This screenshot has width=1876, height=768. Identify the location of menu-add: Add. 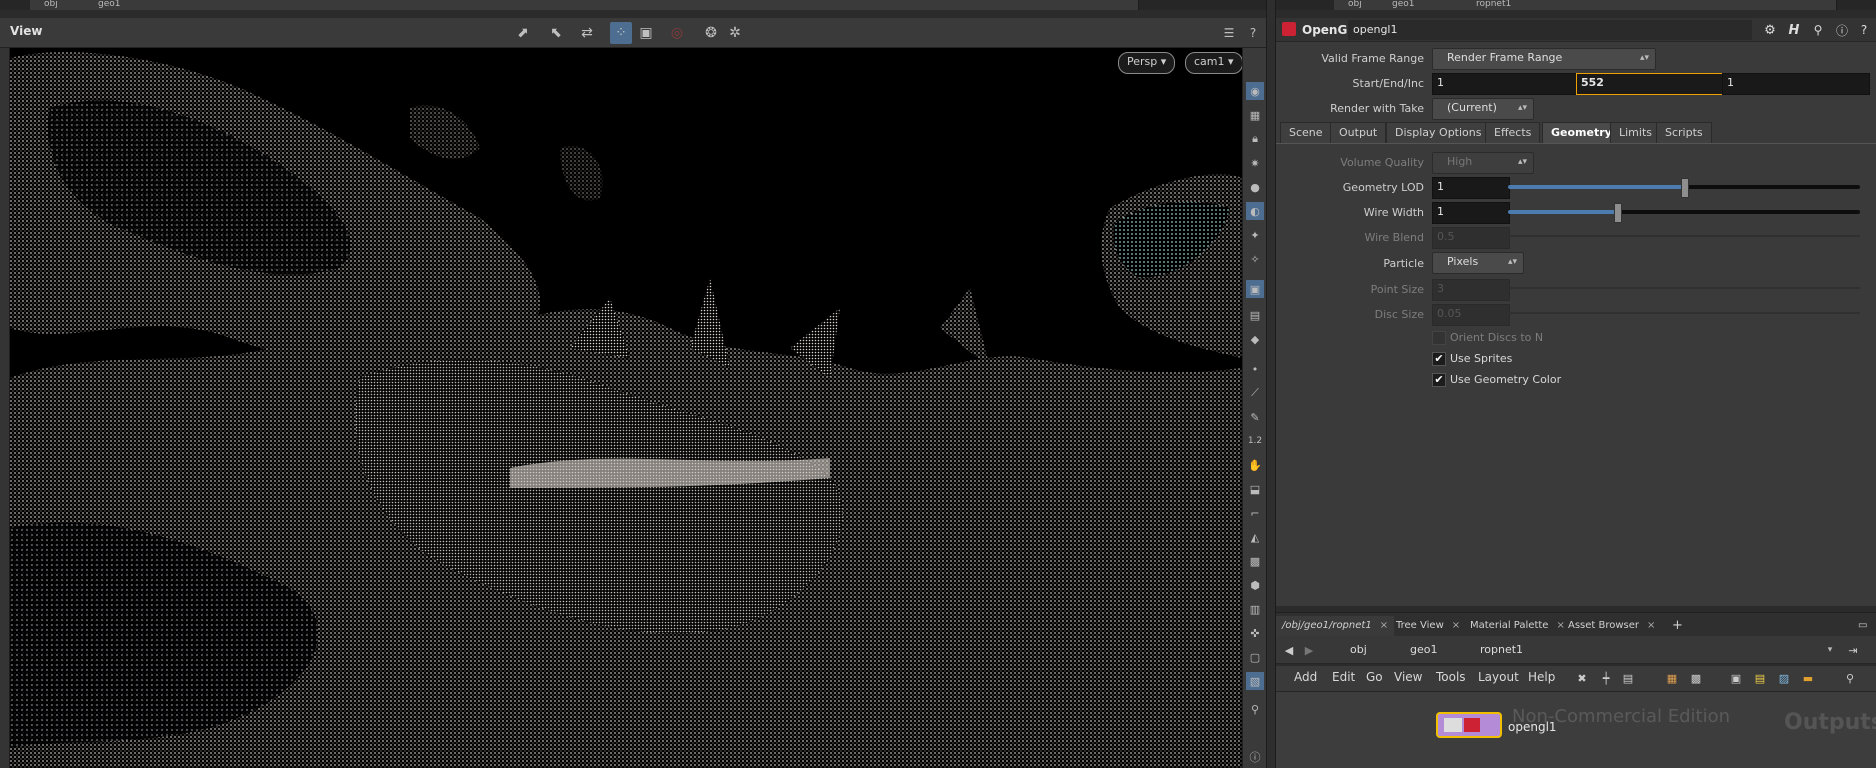
(1305, 677).